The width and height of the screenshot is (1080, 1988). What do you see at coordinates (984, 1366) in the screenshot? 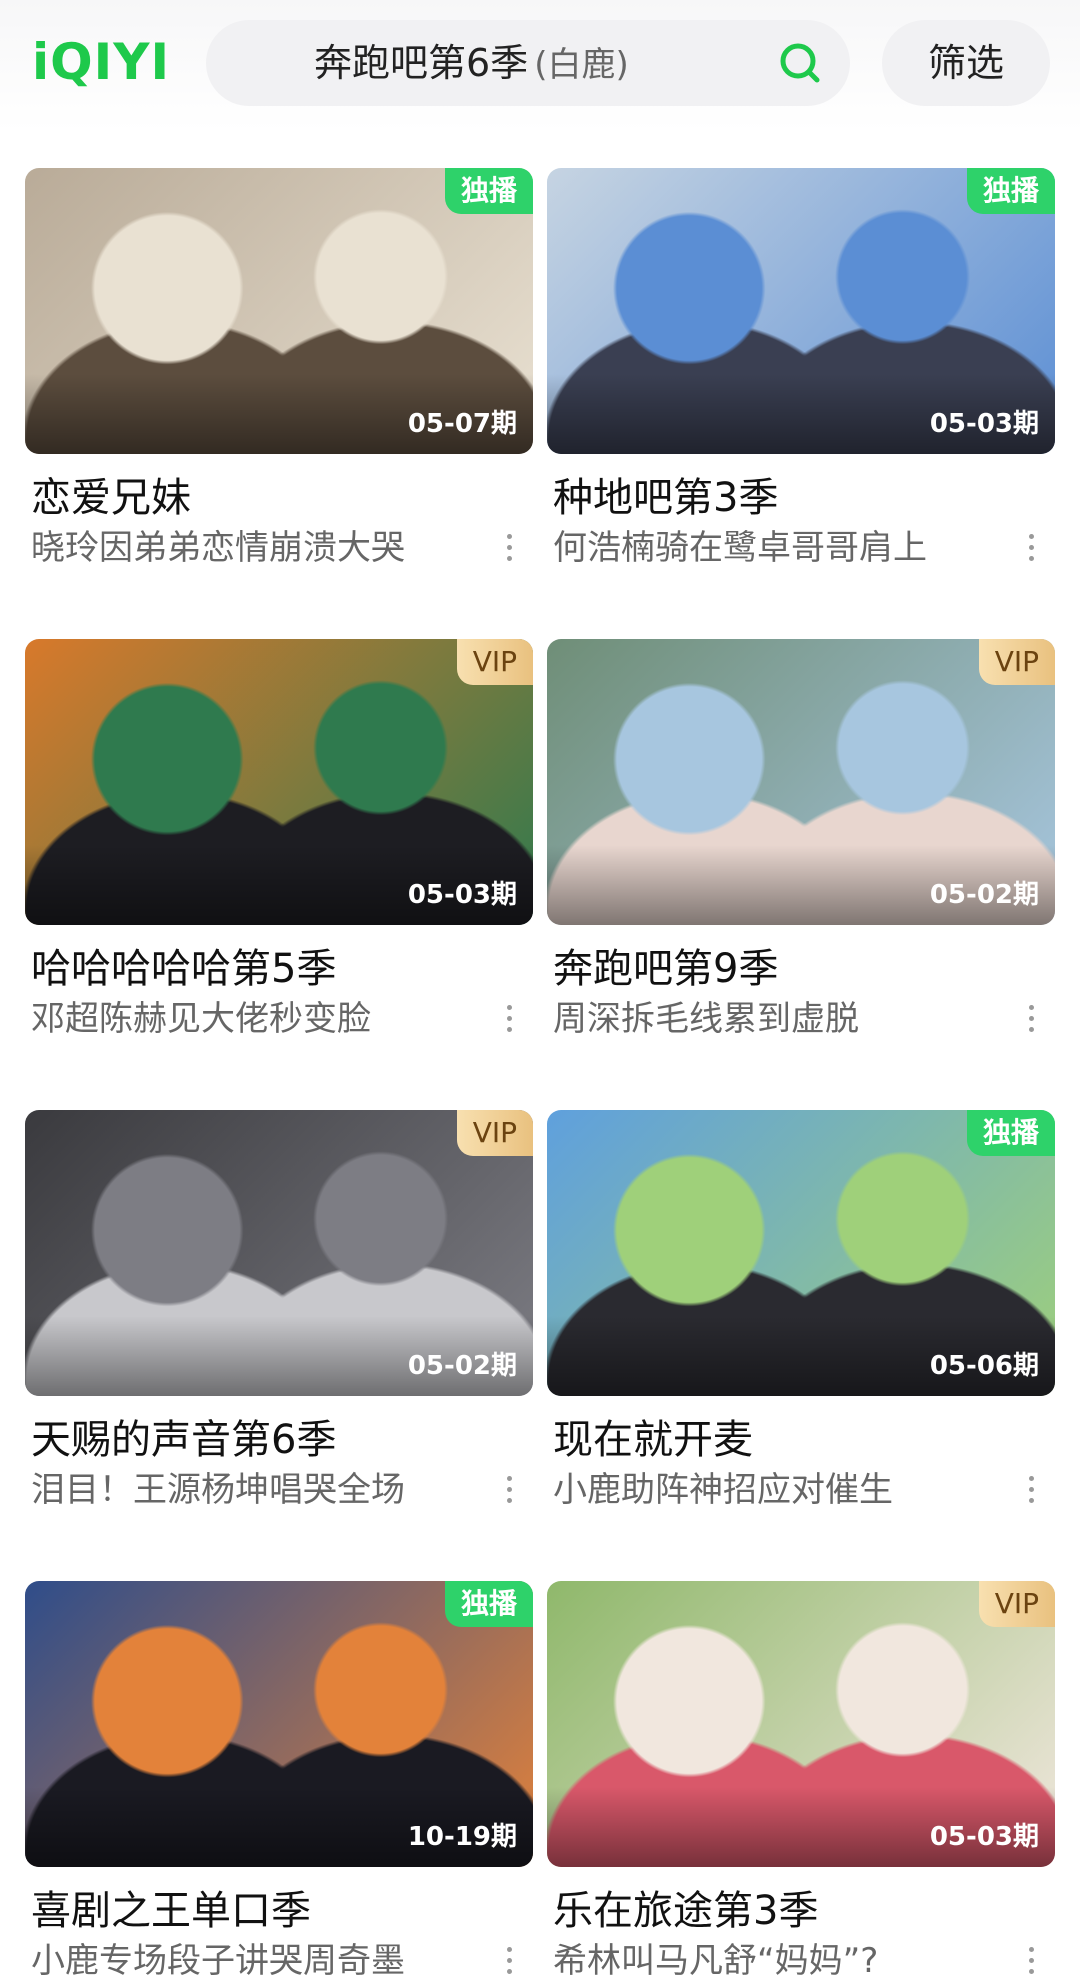
I see `episode-label: 05-06期` at bounding box center [984, 1366].